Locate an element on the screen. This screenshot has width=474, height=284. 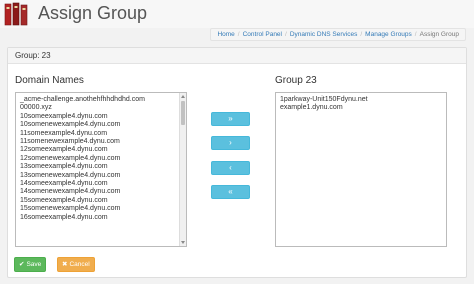
page-header: Assign Group is located at coordinates (237, 14).